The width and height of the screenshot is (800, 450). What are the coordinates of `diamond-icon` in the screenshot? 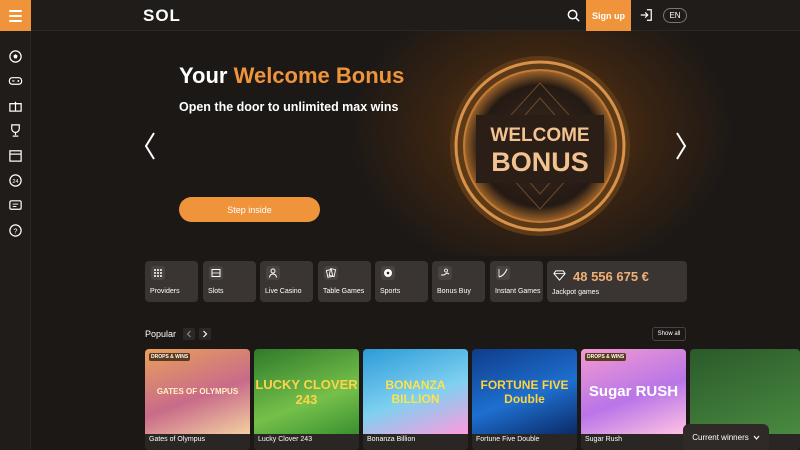 It's located at (559, 275).